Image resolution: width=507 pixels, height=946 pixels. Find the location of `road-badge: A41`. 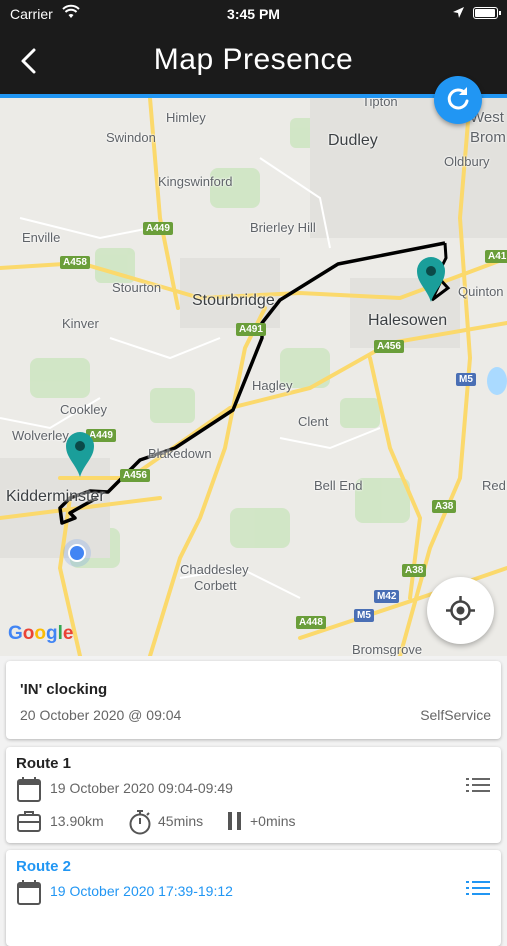

road-badge: A41 is located at coordinates (496, 256).